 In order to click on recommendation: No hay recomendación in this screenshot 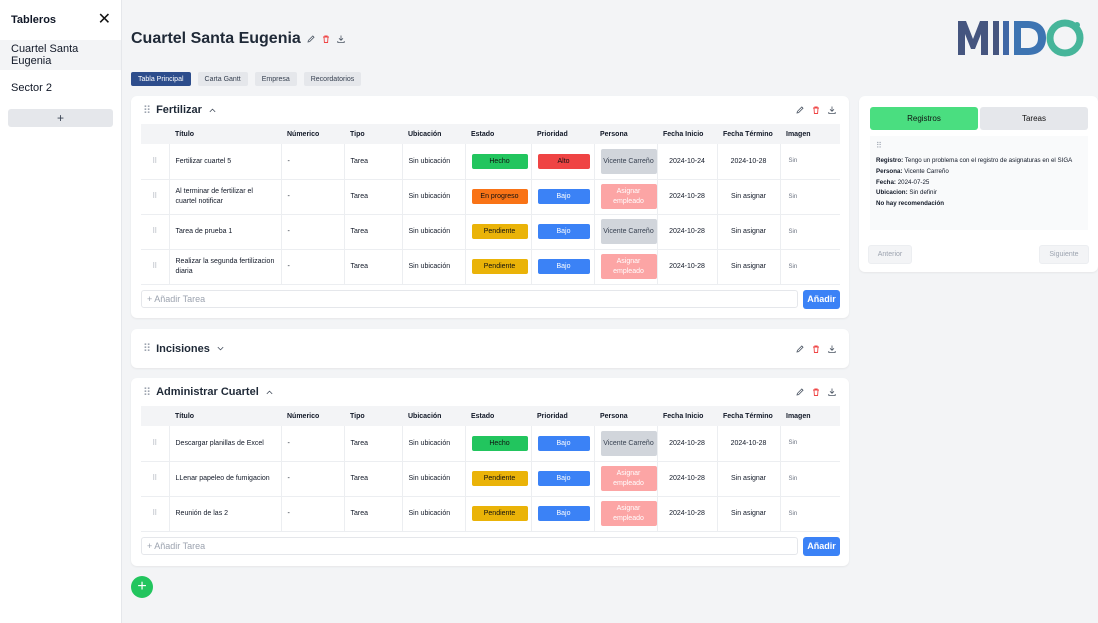, I will do `click(979, 203)`.